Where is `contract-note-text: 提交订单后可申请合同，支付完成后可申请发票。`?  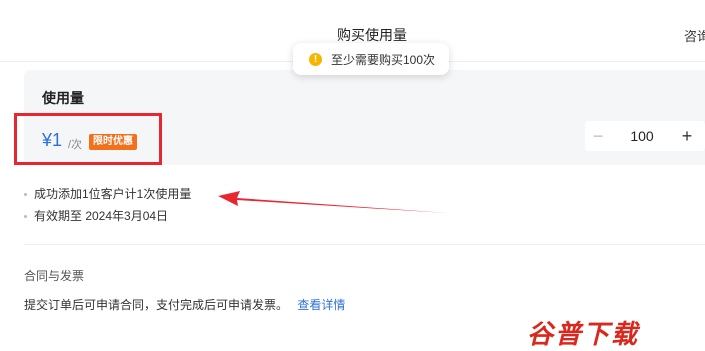 contract-note-text: 提交订单后可申请合同，支付完成后可申请发票。 is located at coordinates (156, 305).